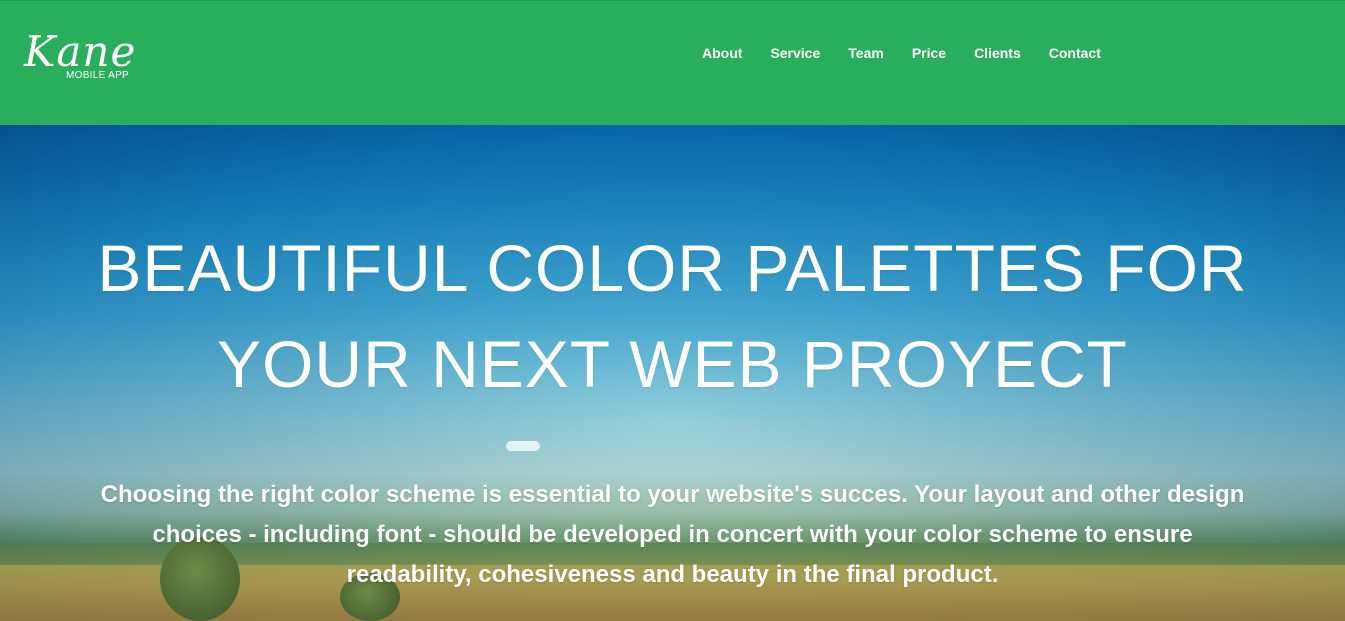 The image size is (1345, 621). I want to click on nav-item-about: About, so click(722, 53).